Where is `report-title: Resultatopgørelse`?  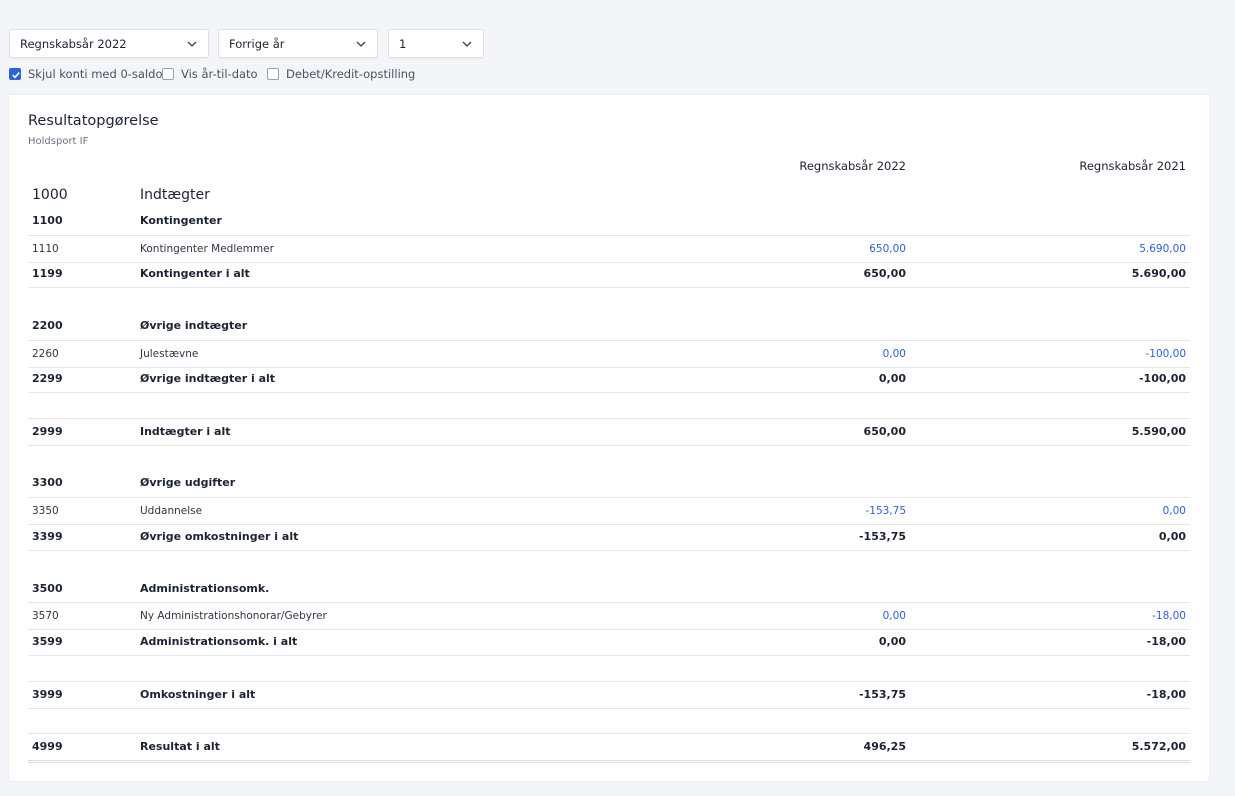 report-title: Resultatopgørelse is located at coordinates (93, 121).